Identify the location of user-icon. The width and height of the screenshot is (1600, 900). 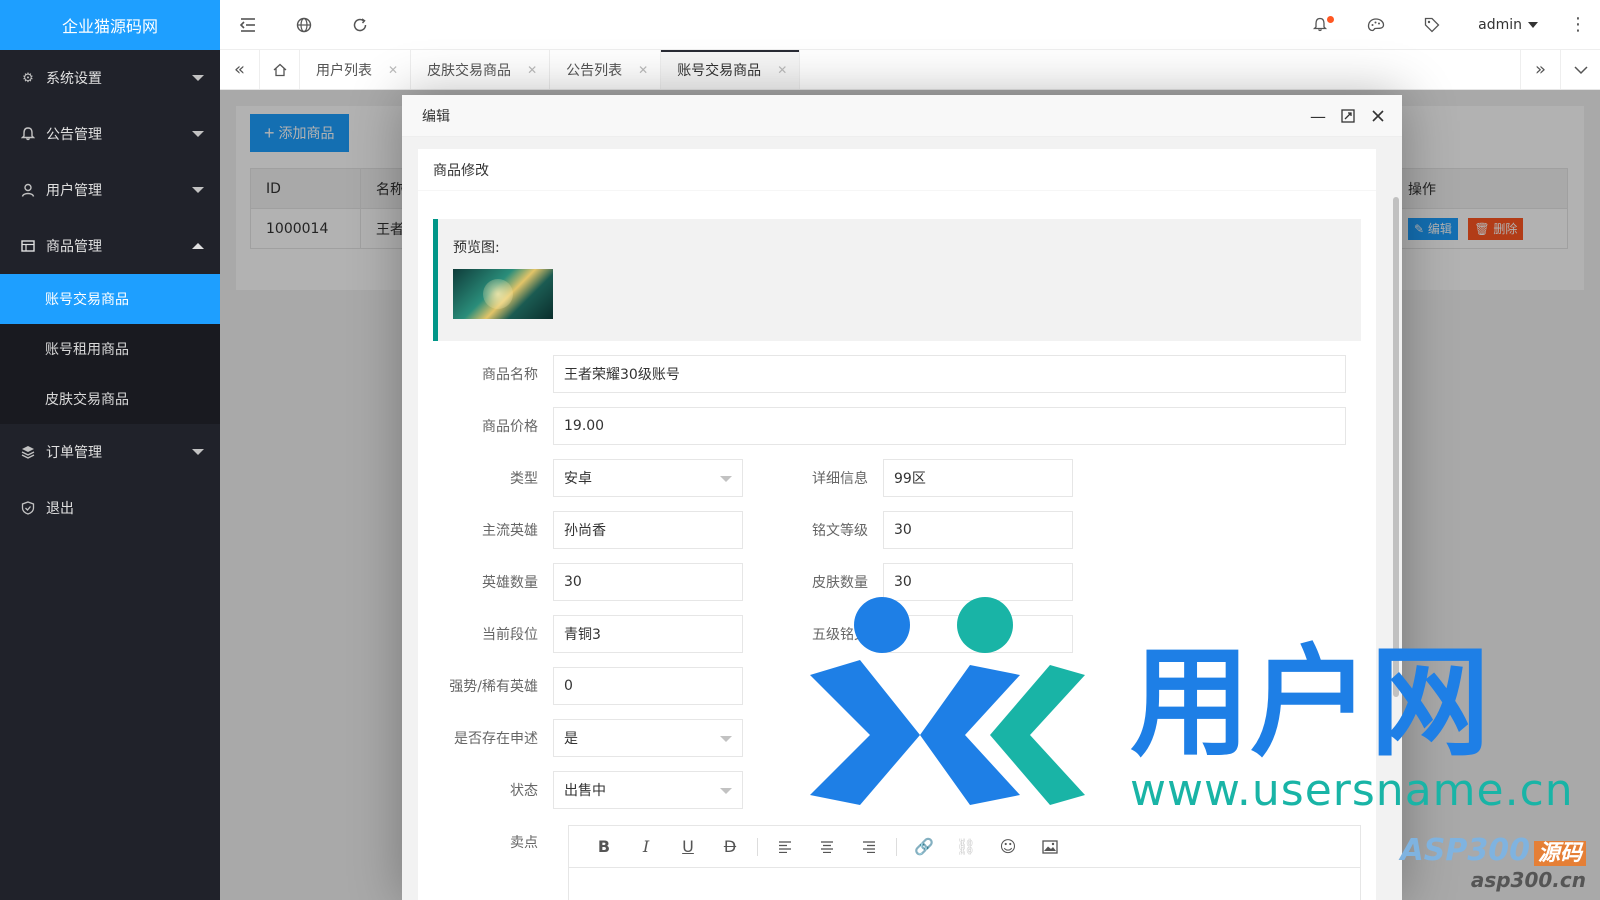
(28, 190).